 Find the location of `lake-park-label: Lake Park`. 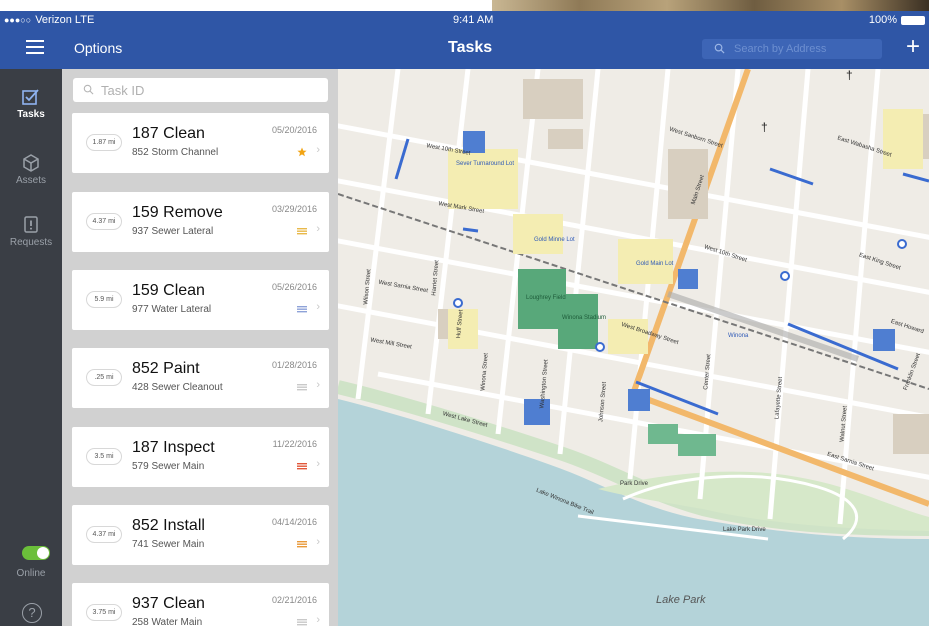

lake-park-label: Lake Park is located at coordinates (681, 600).